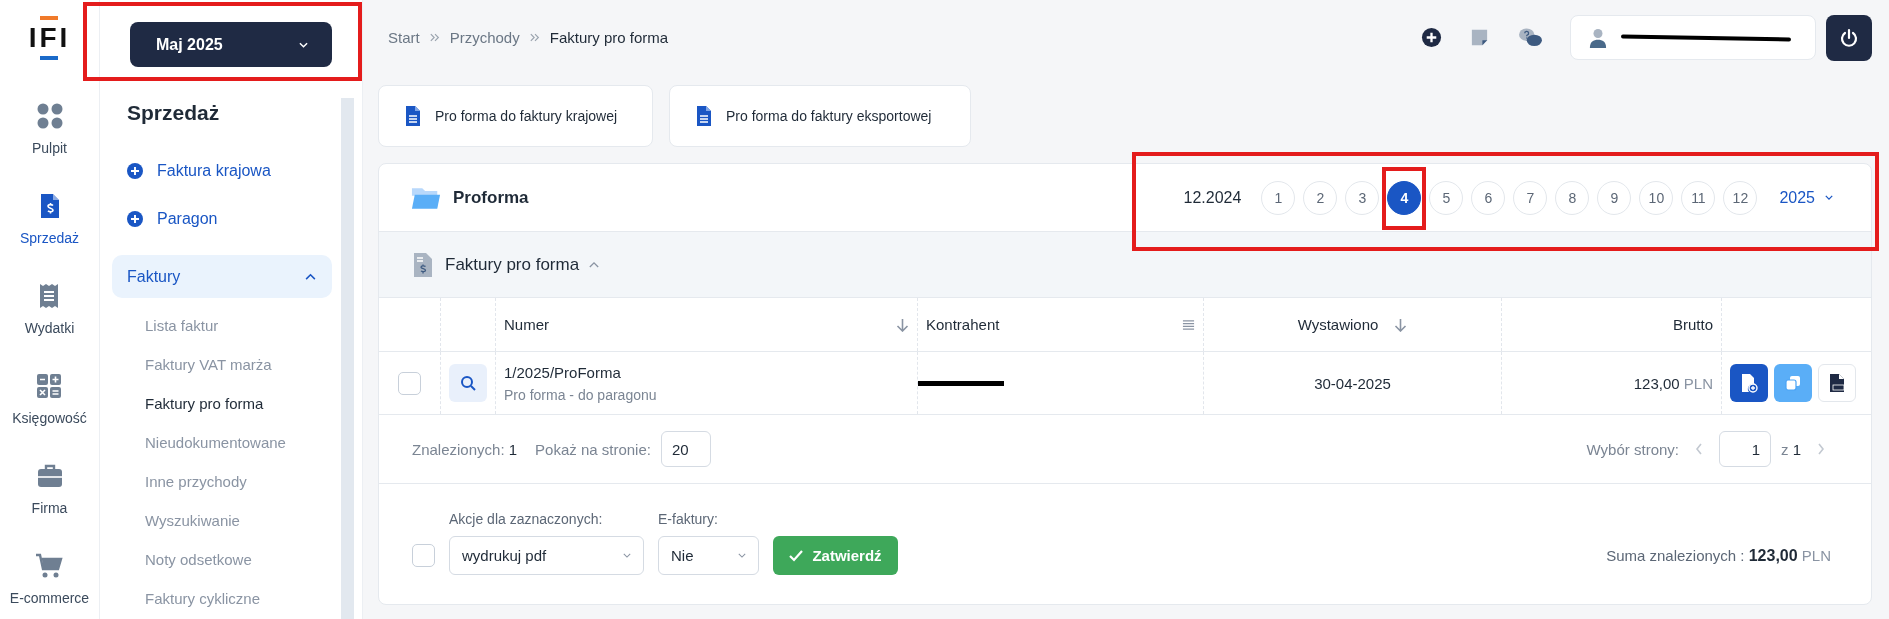  What do you see at coordinates (491, 197) in the screenshot?
I see `panel-title: Proforma` at bounding box center [491, 197].